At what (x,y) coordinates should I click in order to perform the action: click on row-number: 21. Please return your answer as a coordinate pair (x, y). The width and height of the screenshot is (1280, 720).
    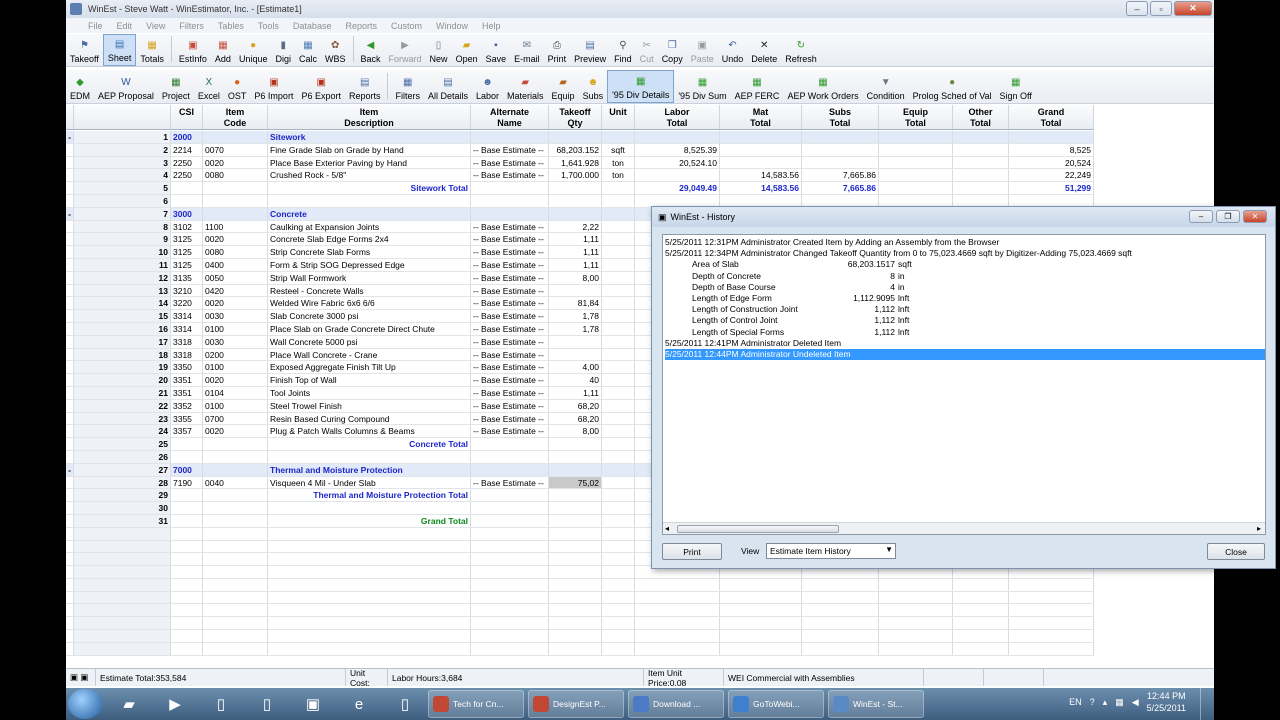
    Looking at the image, I should click on (122, 392).